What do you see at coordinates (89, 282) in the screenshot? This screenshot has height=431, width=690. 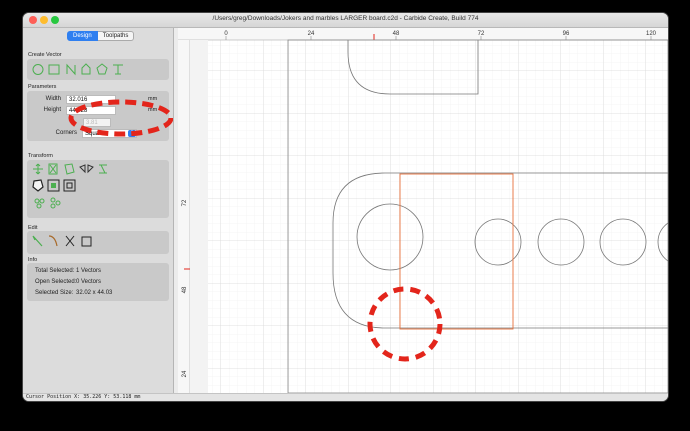 I see `info-open-selected-value: 0 Vectors` at bounding box center [89, 282].